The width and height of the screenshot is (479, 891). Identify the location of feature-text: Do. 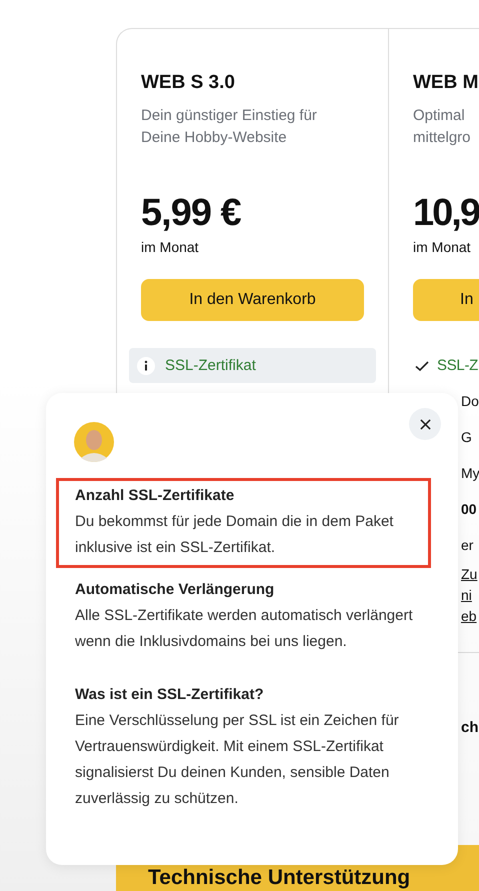
(470, 401).